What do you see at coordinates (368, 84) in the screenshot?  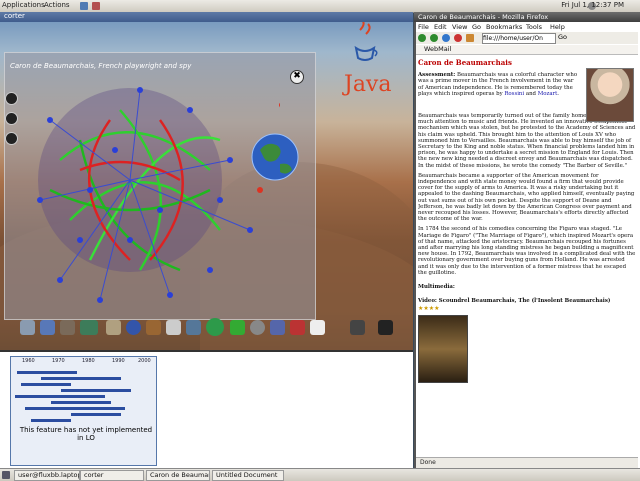 I see `java-logo-text: Java` at bounding box center [368, 84].